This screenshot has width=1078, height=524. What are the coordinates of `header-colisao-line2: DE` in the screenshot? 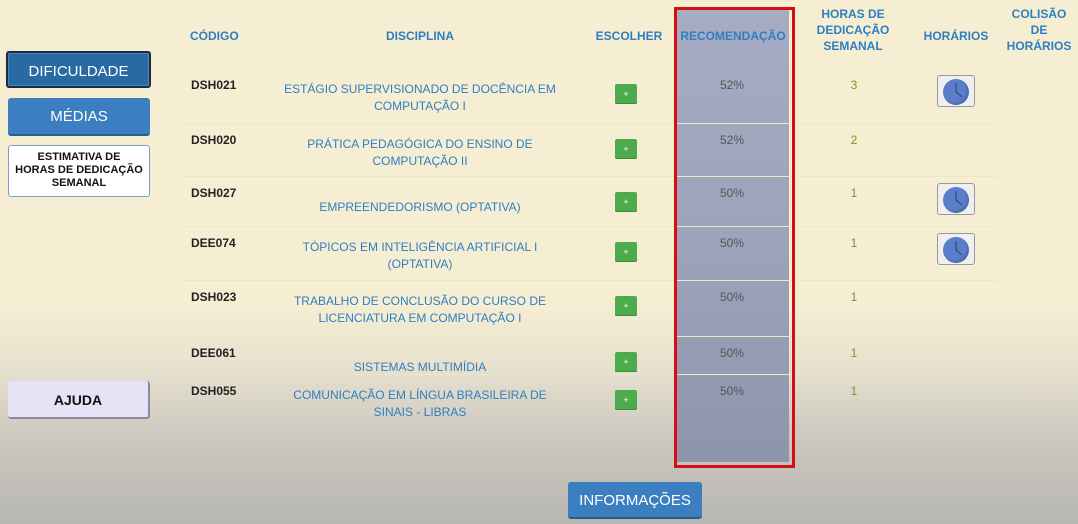 It's located at (1039, 30).